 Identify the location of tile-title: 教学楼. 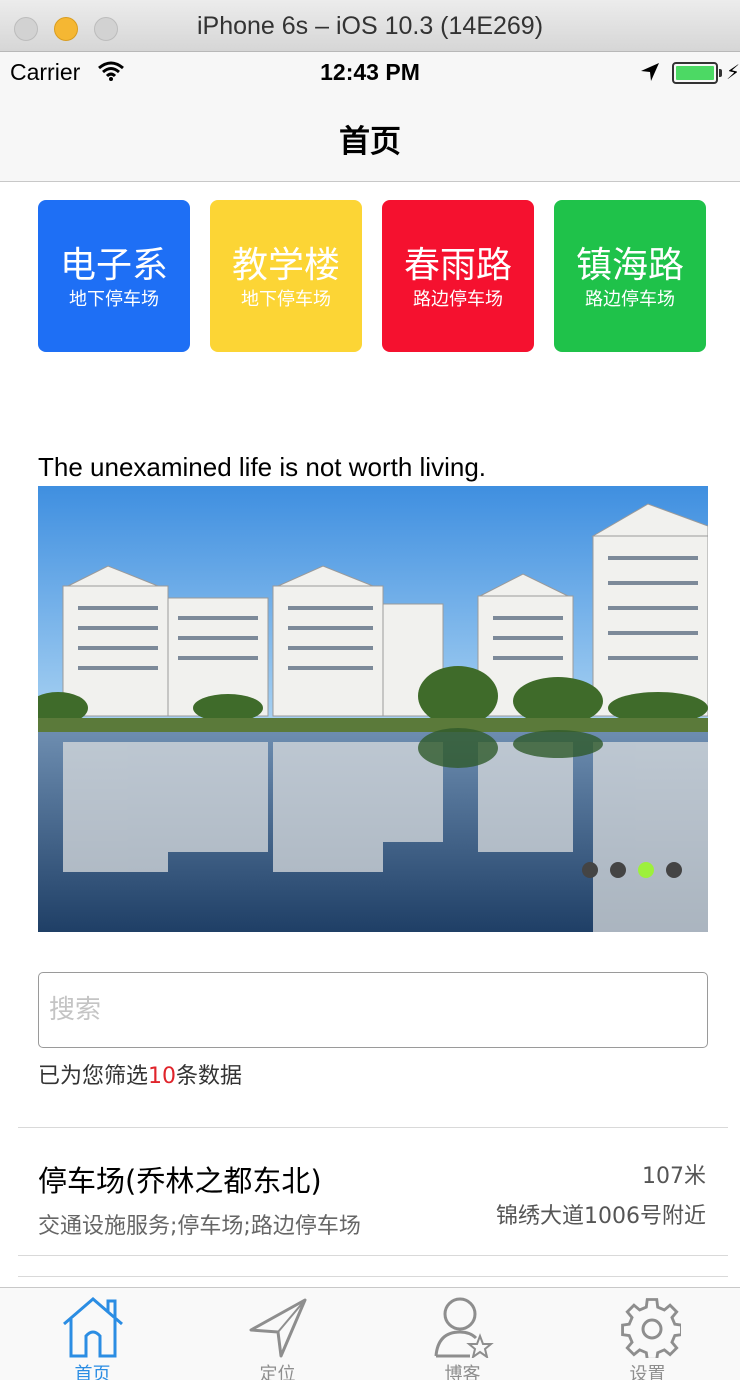
(285, 265).